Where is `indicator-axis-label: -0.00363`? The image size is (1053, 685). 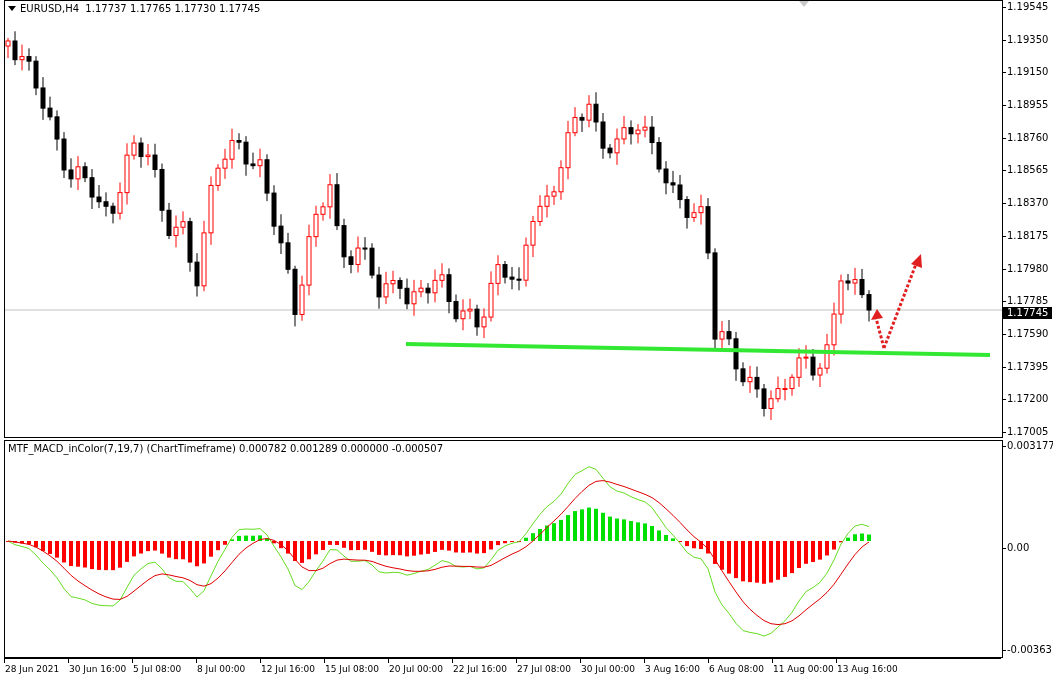 indicator-axis-label: -0.00363 is located at coordinates (1028, 650).